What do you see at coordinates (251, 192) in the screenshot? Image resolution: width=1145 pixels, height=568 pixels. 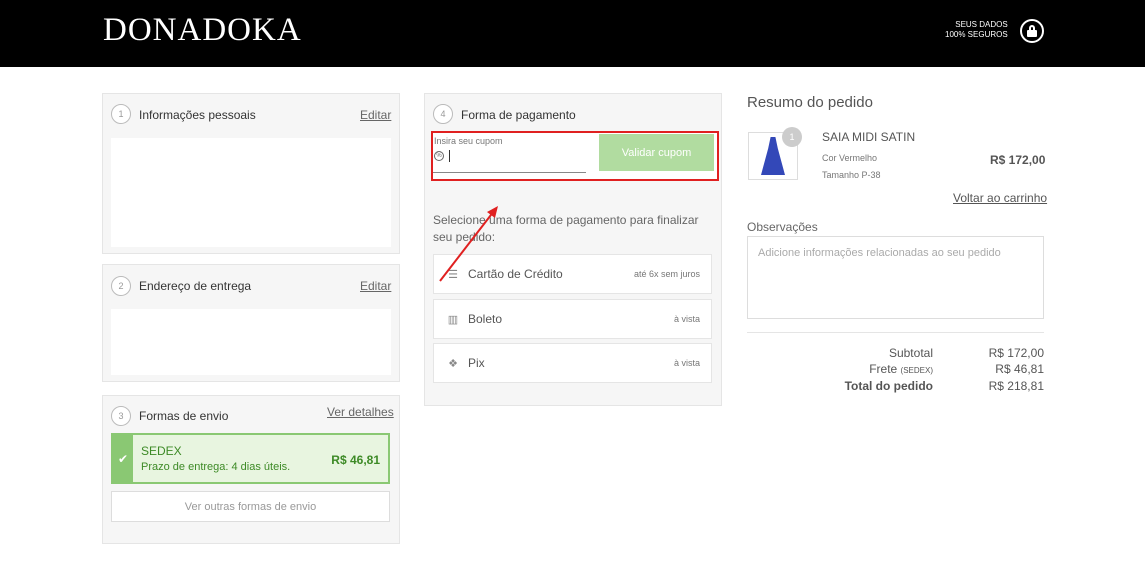 I see `personal-info-content` at bounding box center [251, 192].